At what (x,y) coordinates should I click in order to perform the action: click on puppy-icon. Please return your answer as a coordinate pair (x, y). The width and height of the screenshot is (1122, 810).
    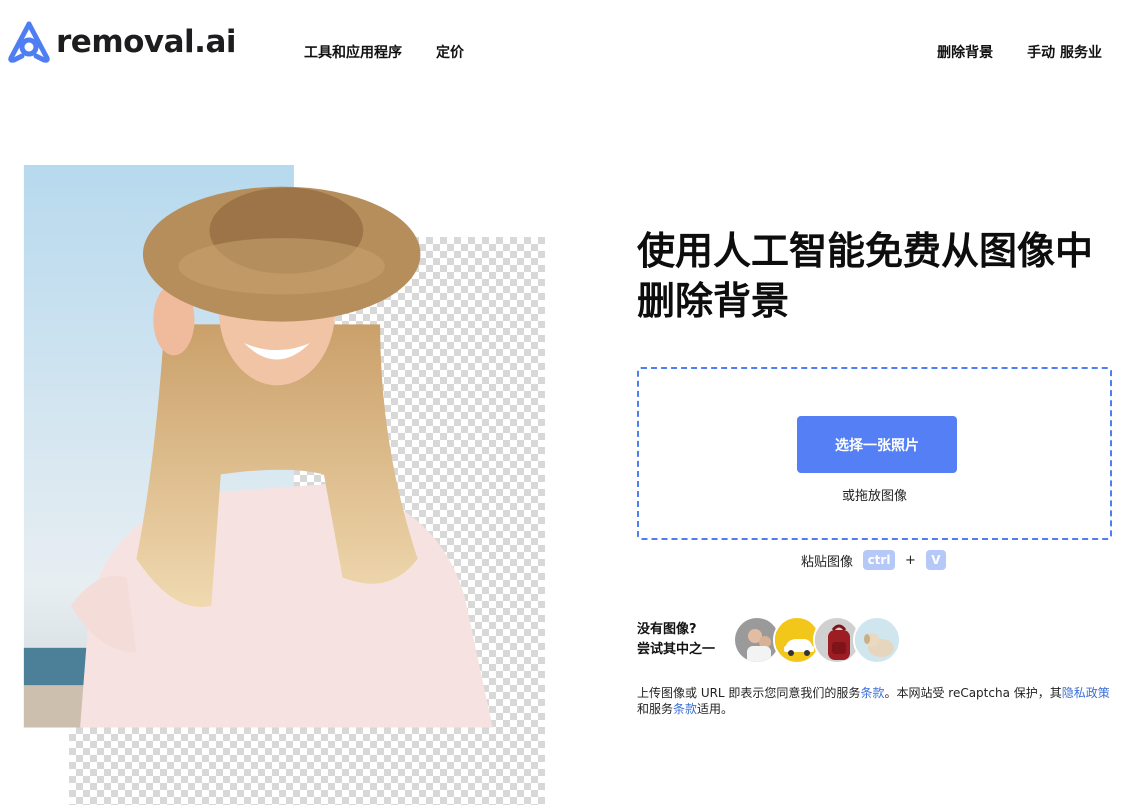
    Looking at the image, I should click on (877, 640).